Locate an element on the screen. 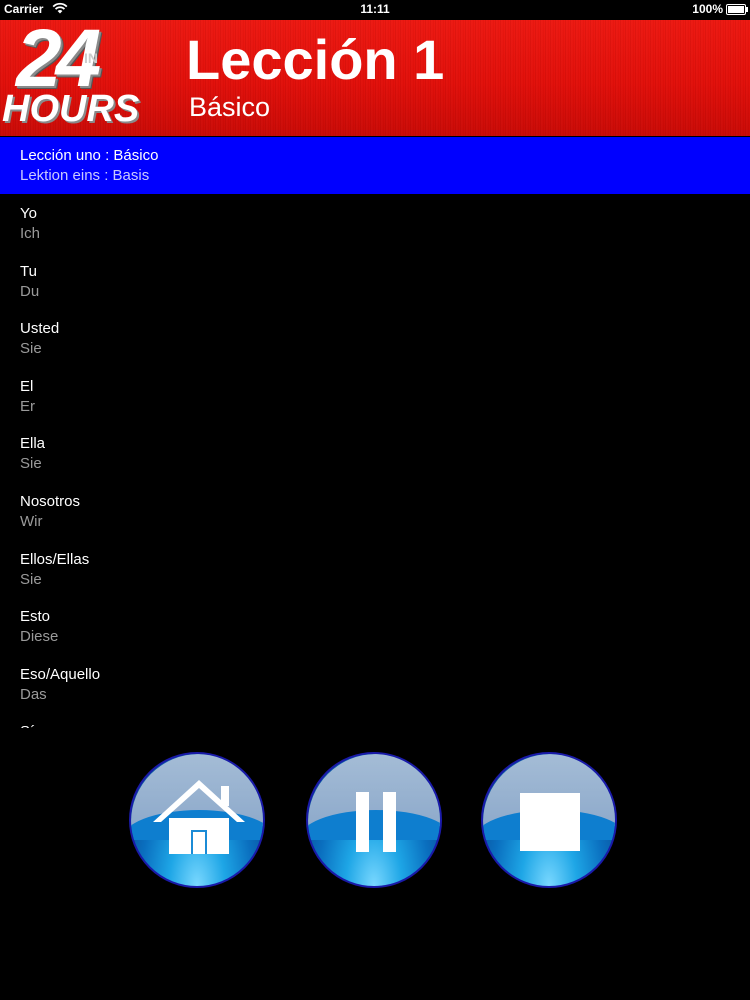 Image resolution: width=750 pixels, height=1000 pixels. selected-item-secondary: Lektion eins : Basis is located at coordinates (85, 175).